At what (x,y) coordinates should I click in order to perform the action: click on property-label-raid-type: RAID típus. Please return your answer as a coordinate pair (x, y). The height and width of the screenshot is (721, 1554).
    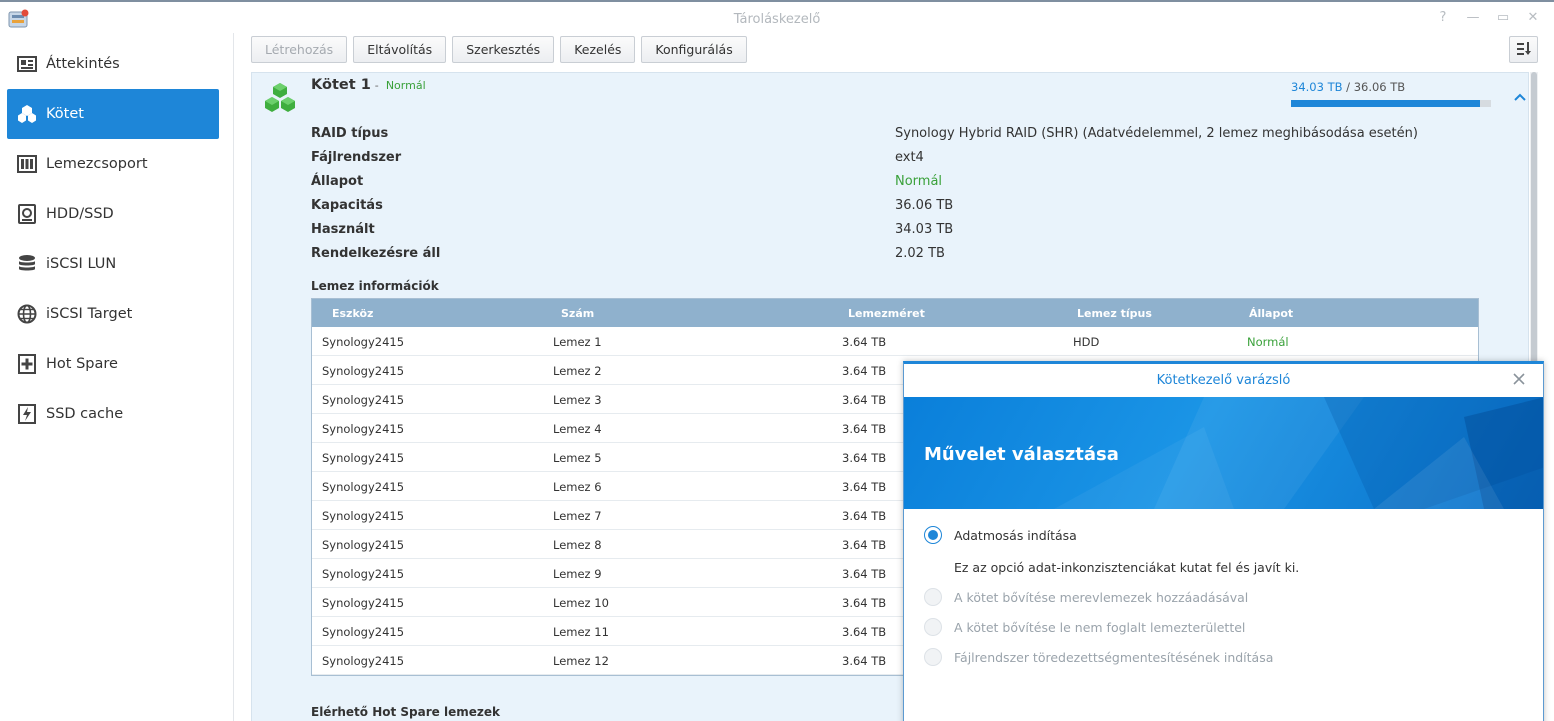
    Looking at the image, I should click on (350, 133).